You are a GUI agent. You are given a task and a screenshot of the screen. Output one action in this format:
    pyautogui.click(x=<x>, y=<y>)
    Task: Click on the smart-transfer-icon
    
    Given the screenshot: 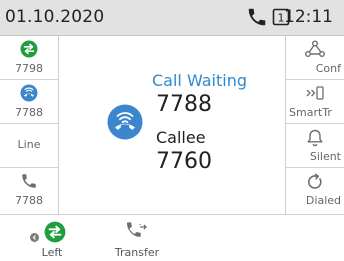 What is the action you would take?
    pyautogui.click(x=315, y=94)
    